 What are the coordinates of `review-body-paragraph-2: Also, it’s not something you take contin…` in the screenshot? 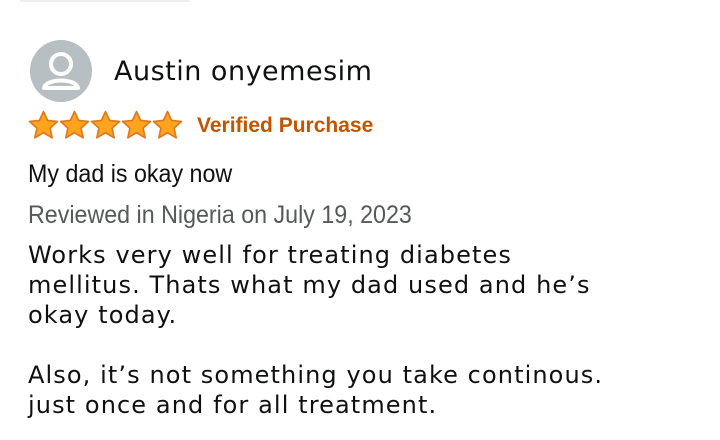 It's located at (316, 390).